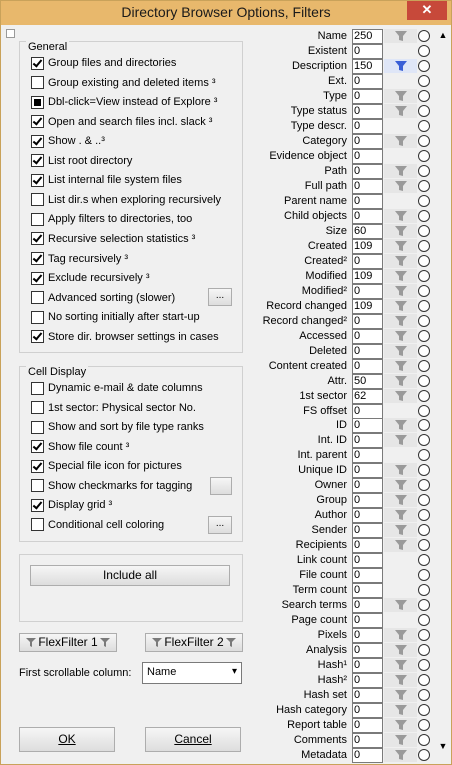  Describe the element at coordinates (67, 739) in the screenshot. I see `ok-button: OK` at that location.